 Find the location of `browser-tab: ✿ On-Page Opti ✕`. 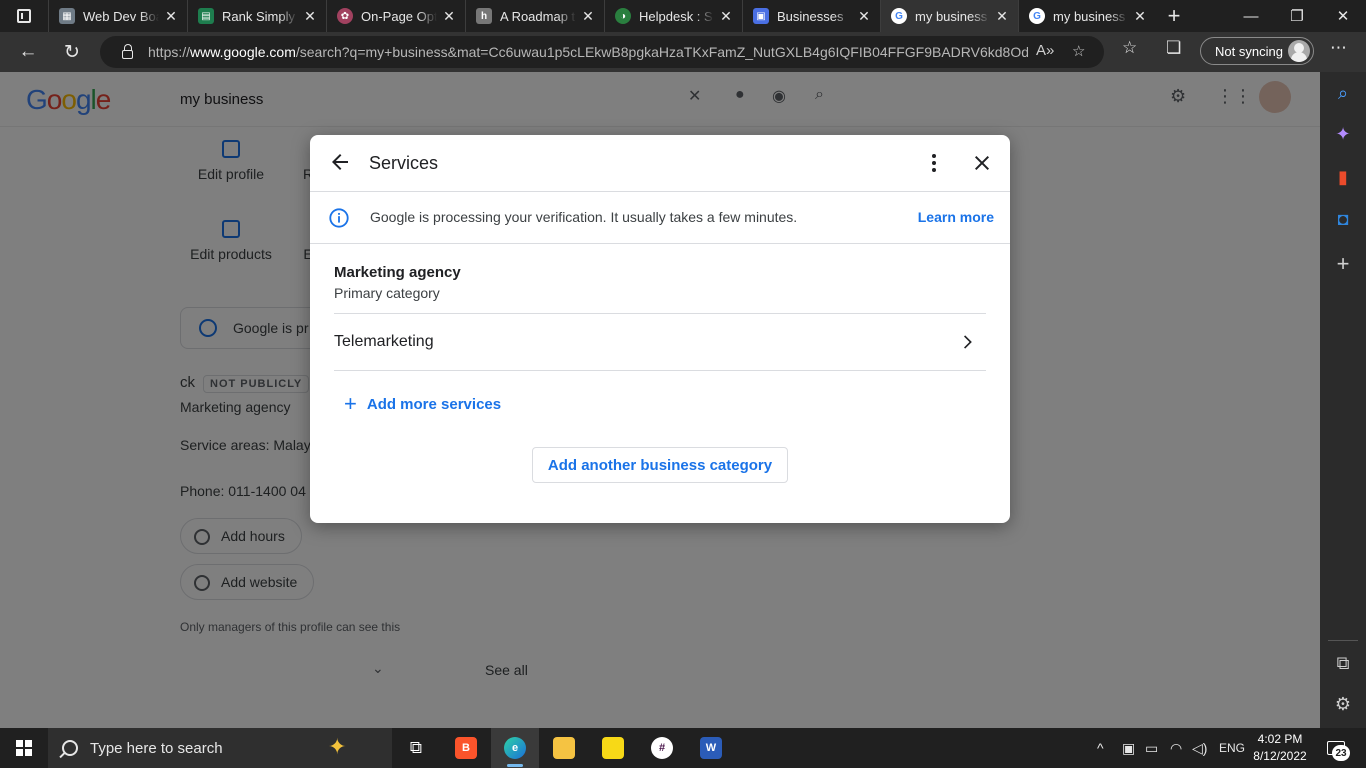

browser-tab: ✿ On-Page Opti ✕ is located at coordinates (395, 16).